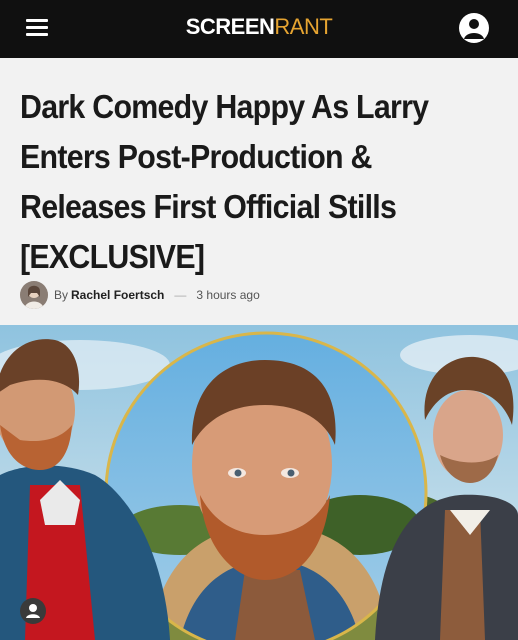 The width and height of the screenshot is (518, 640). I want to click on publish-time: 3 hours ago, so click(228, 295).